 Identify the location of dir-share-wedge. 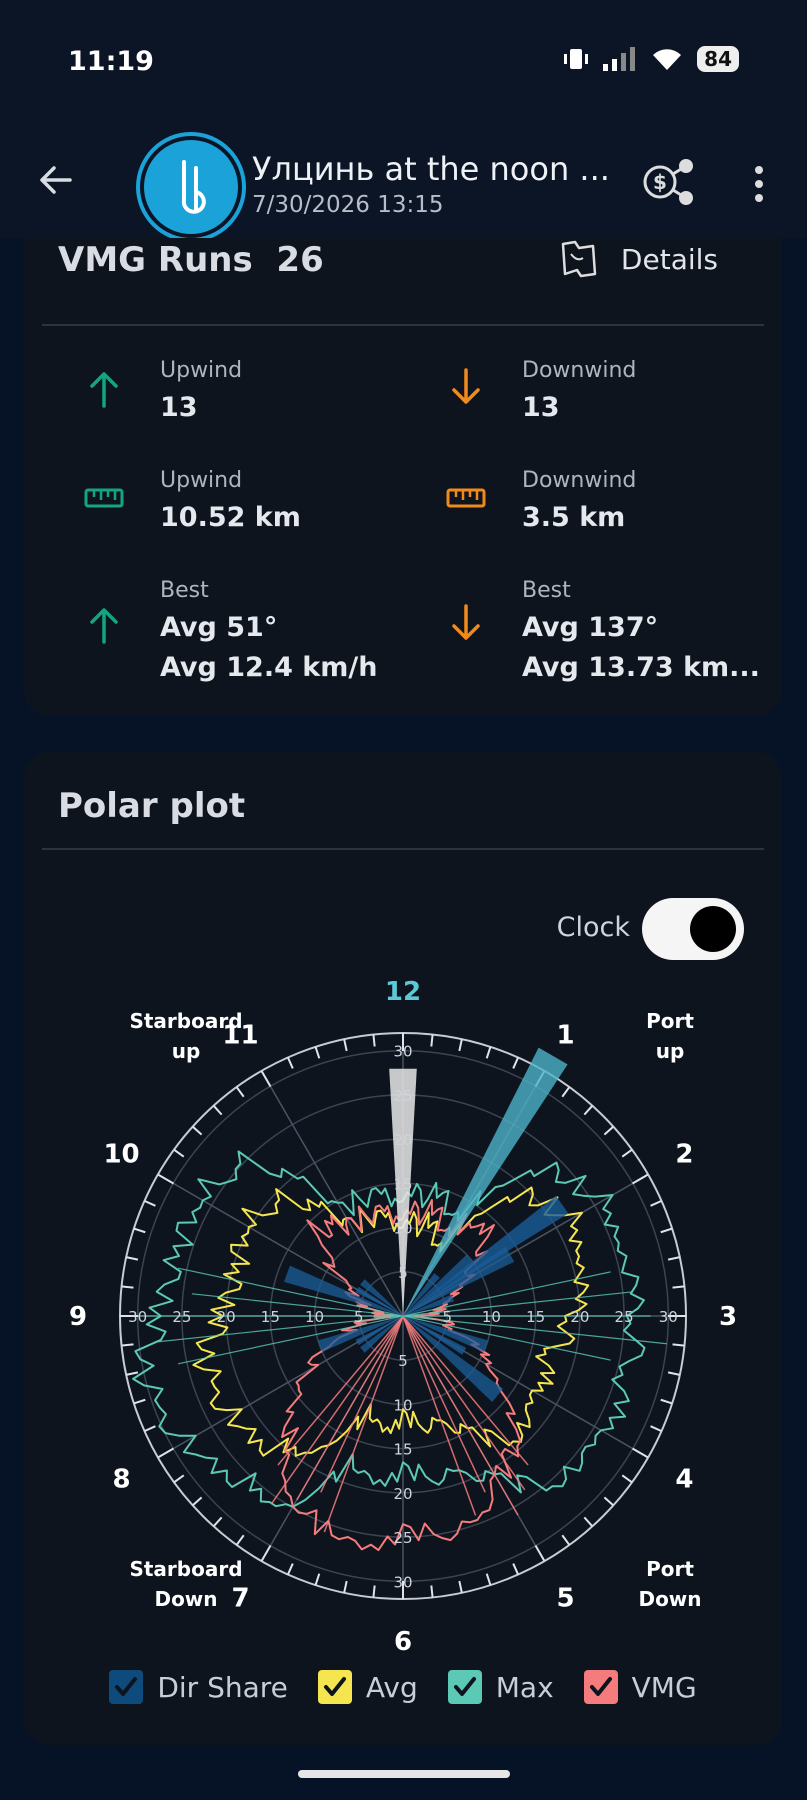
(343, 1290).